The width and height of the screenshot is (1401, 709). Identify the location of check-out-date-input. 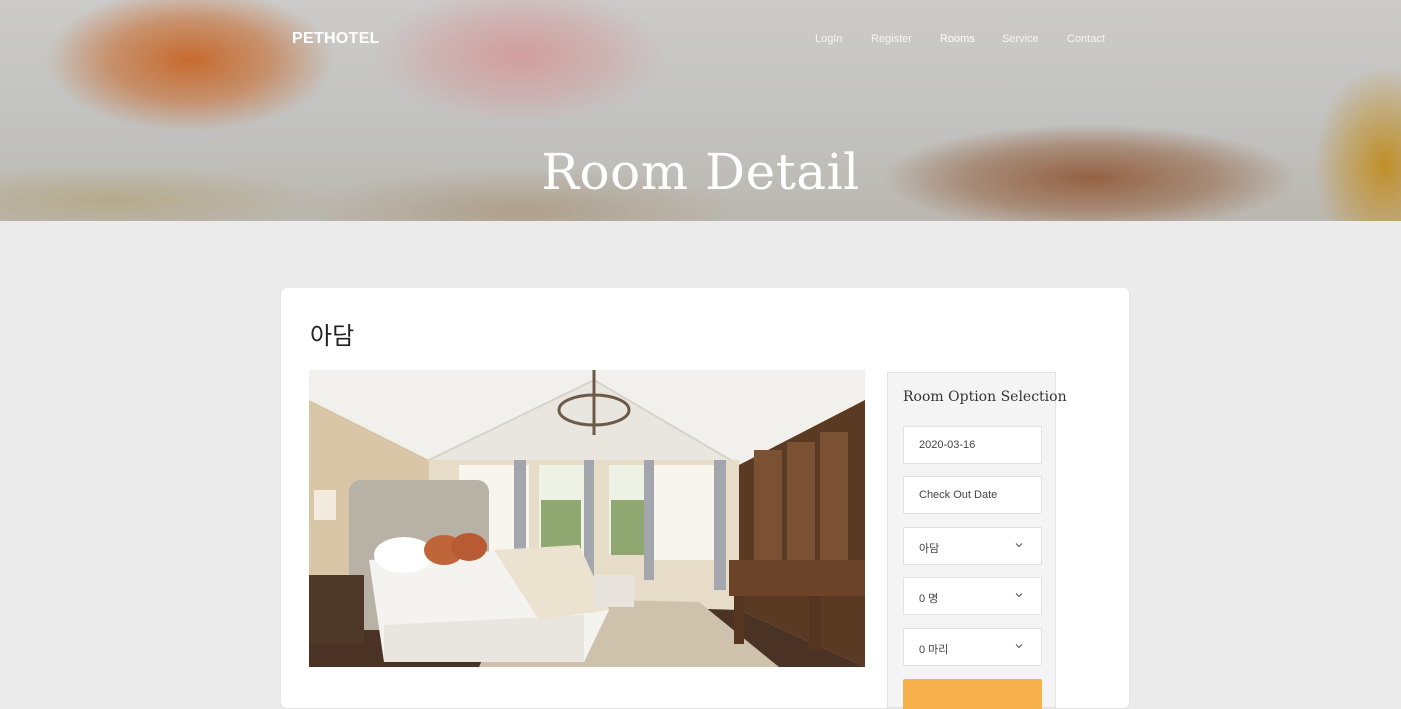
(974, 495).